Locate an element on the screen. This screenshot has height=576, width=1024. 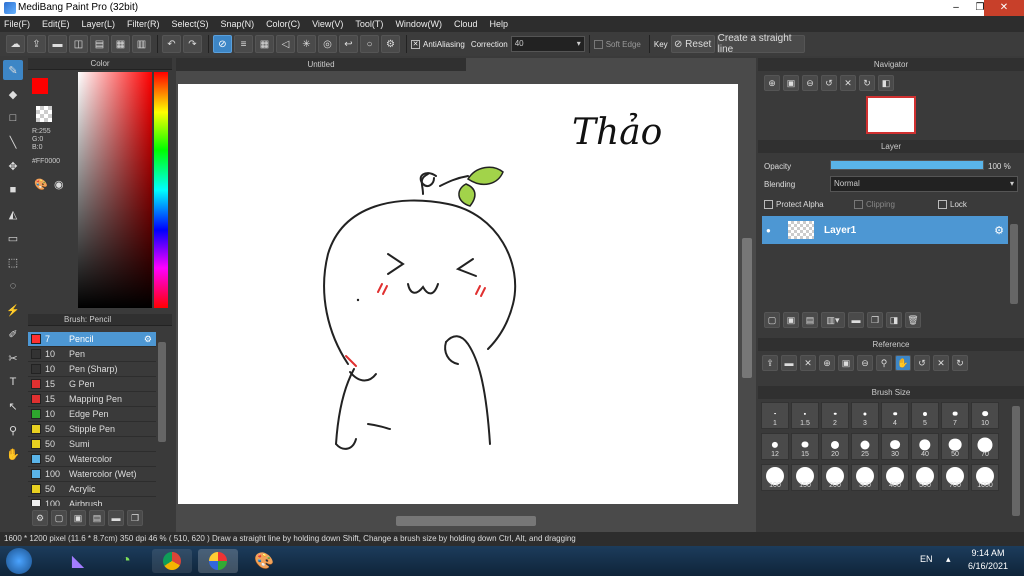
correction-select: 40 ▾ is located at coordinates (547, 44).